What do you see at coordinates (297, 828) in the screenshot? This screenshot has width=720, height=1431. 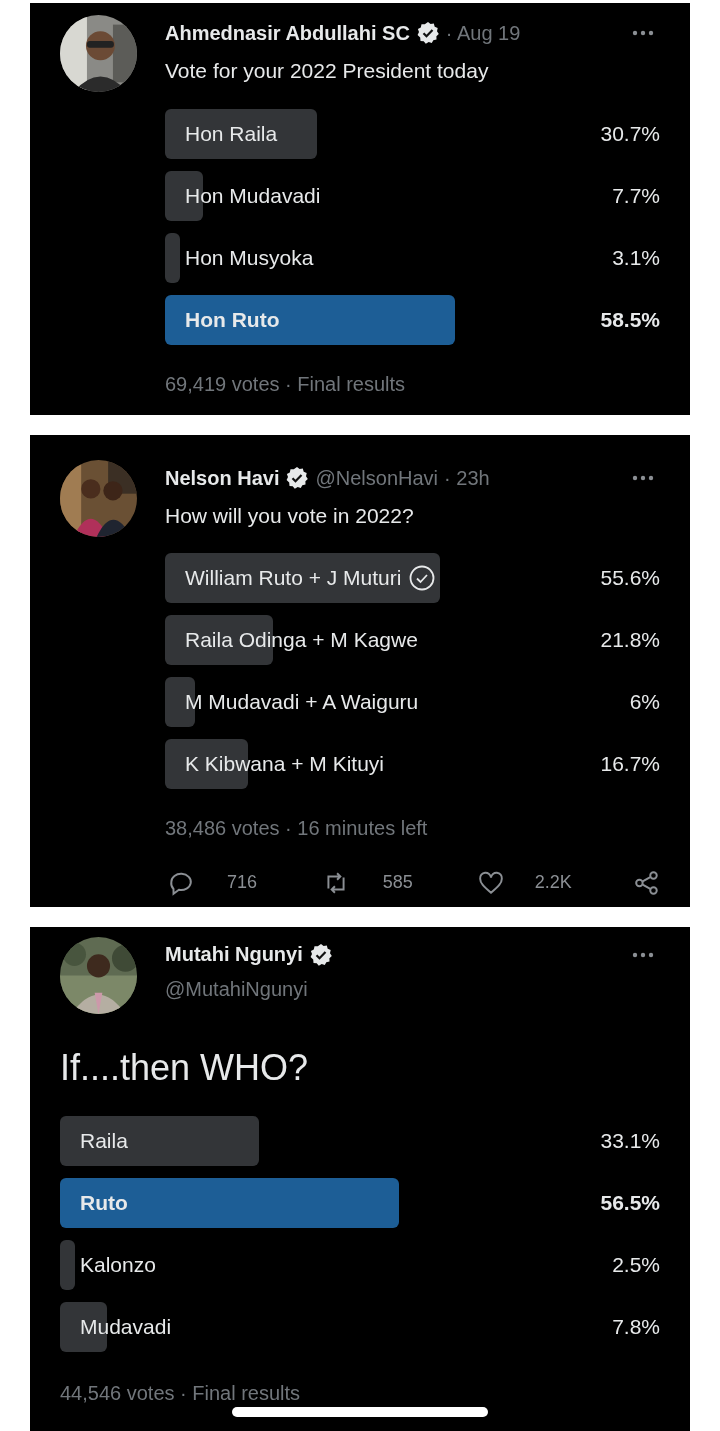 I see `poll-summary: 38,486 votes · 16 minutes left` at bounding box center [297, 828].